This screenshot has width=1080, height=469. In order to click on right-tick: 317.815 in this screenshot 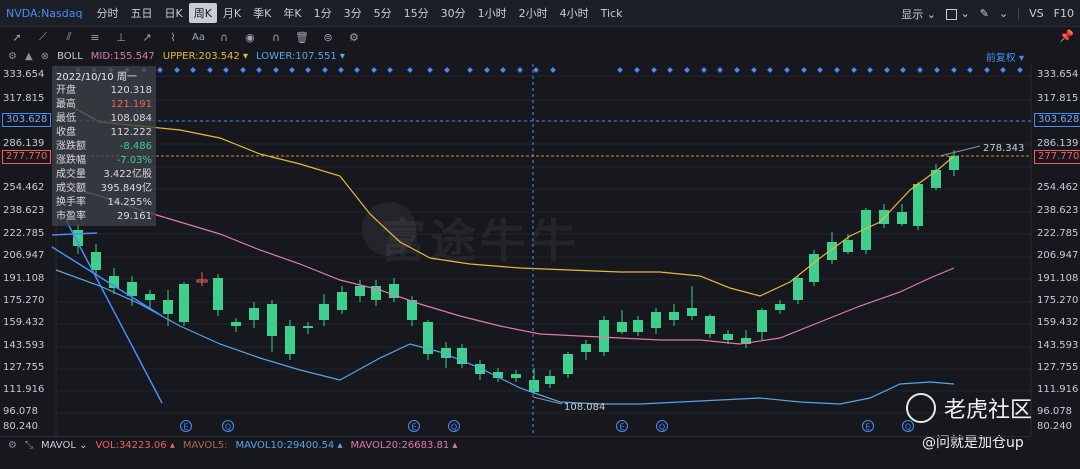, I will do `click(1058, 98)`.